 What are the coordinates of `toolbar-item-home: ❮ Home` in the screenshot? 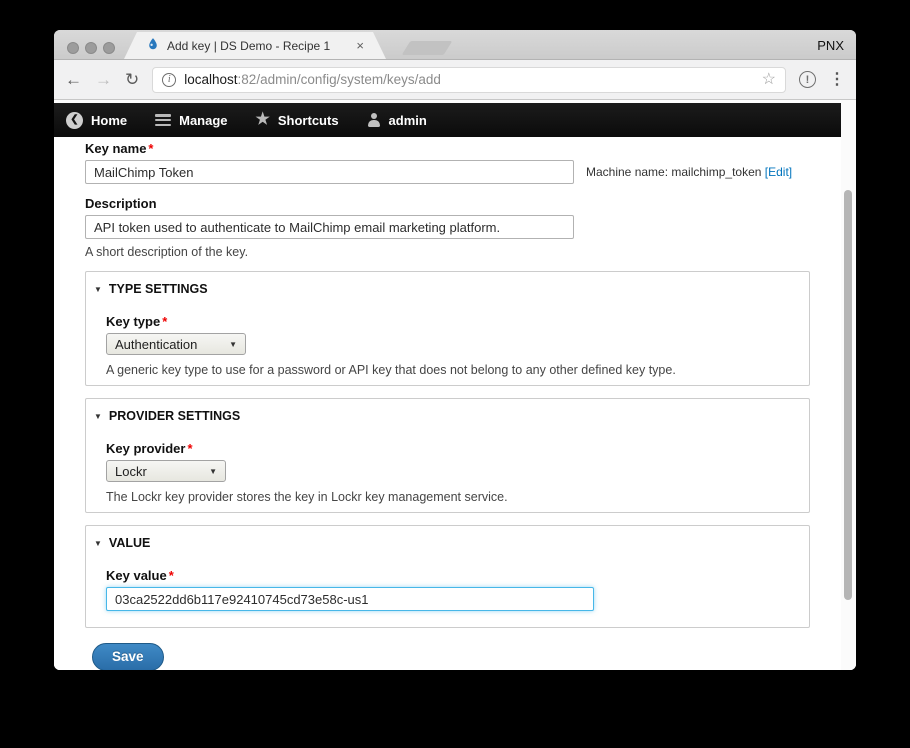 It's located at (97, 120).